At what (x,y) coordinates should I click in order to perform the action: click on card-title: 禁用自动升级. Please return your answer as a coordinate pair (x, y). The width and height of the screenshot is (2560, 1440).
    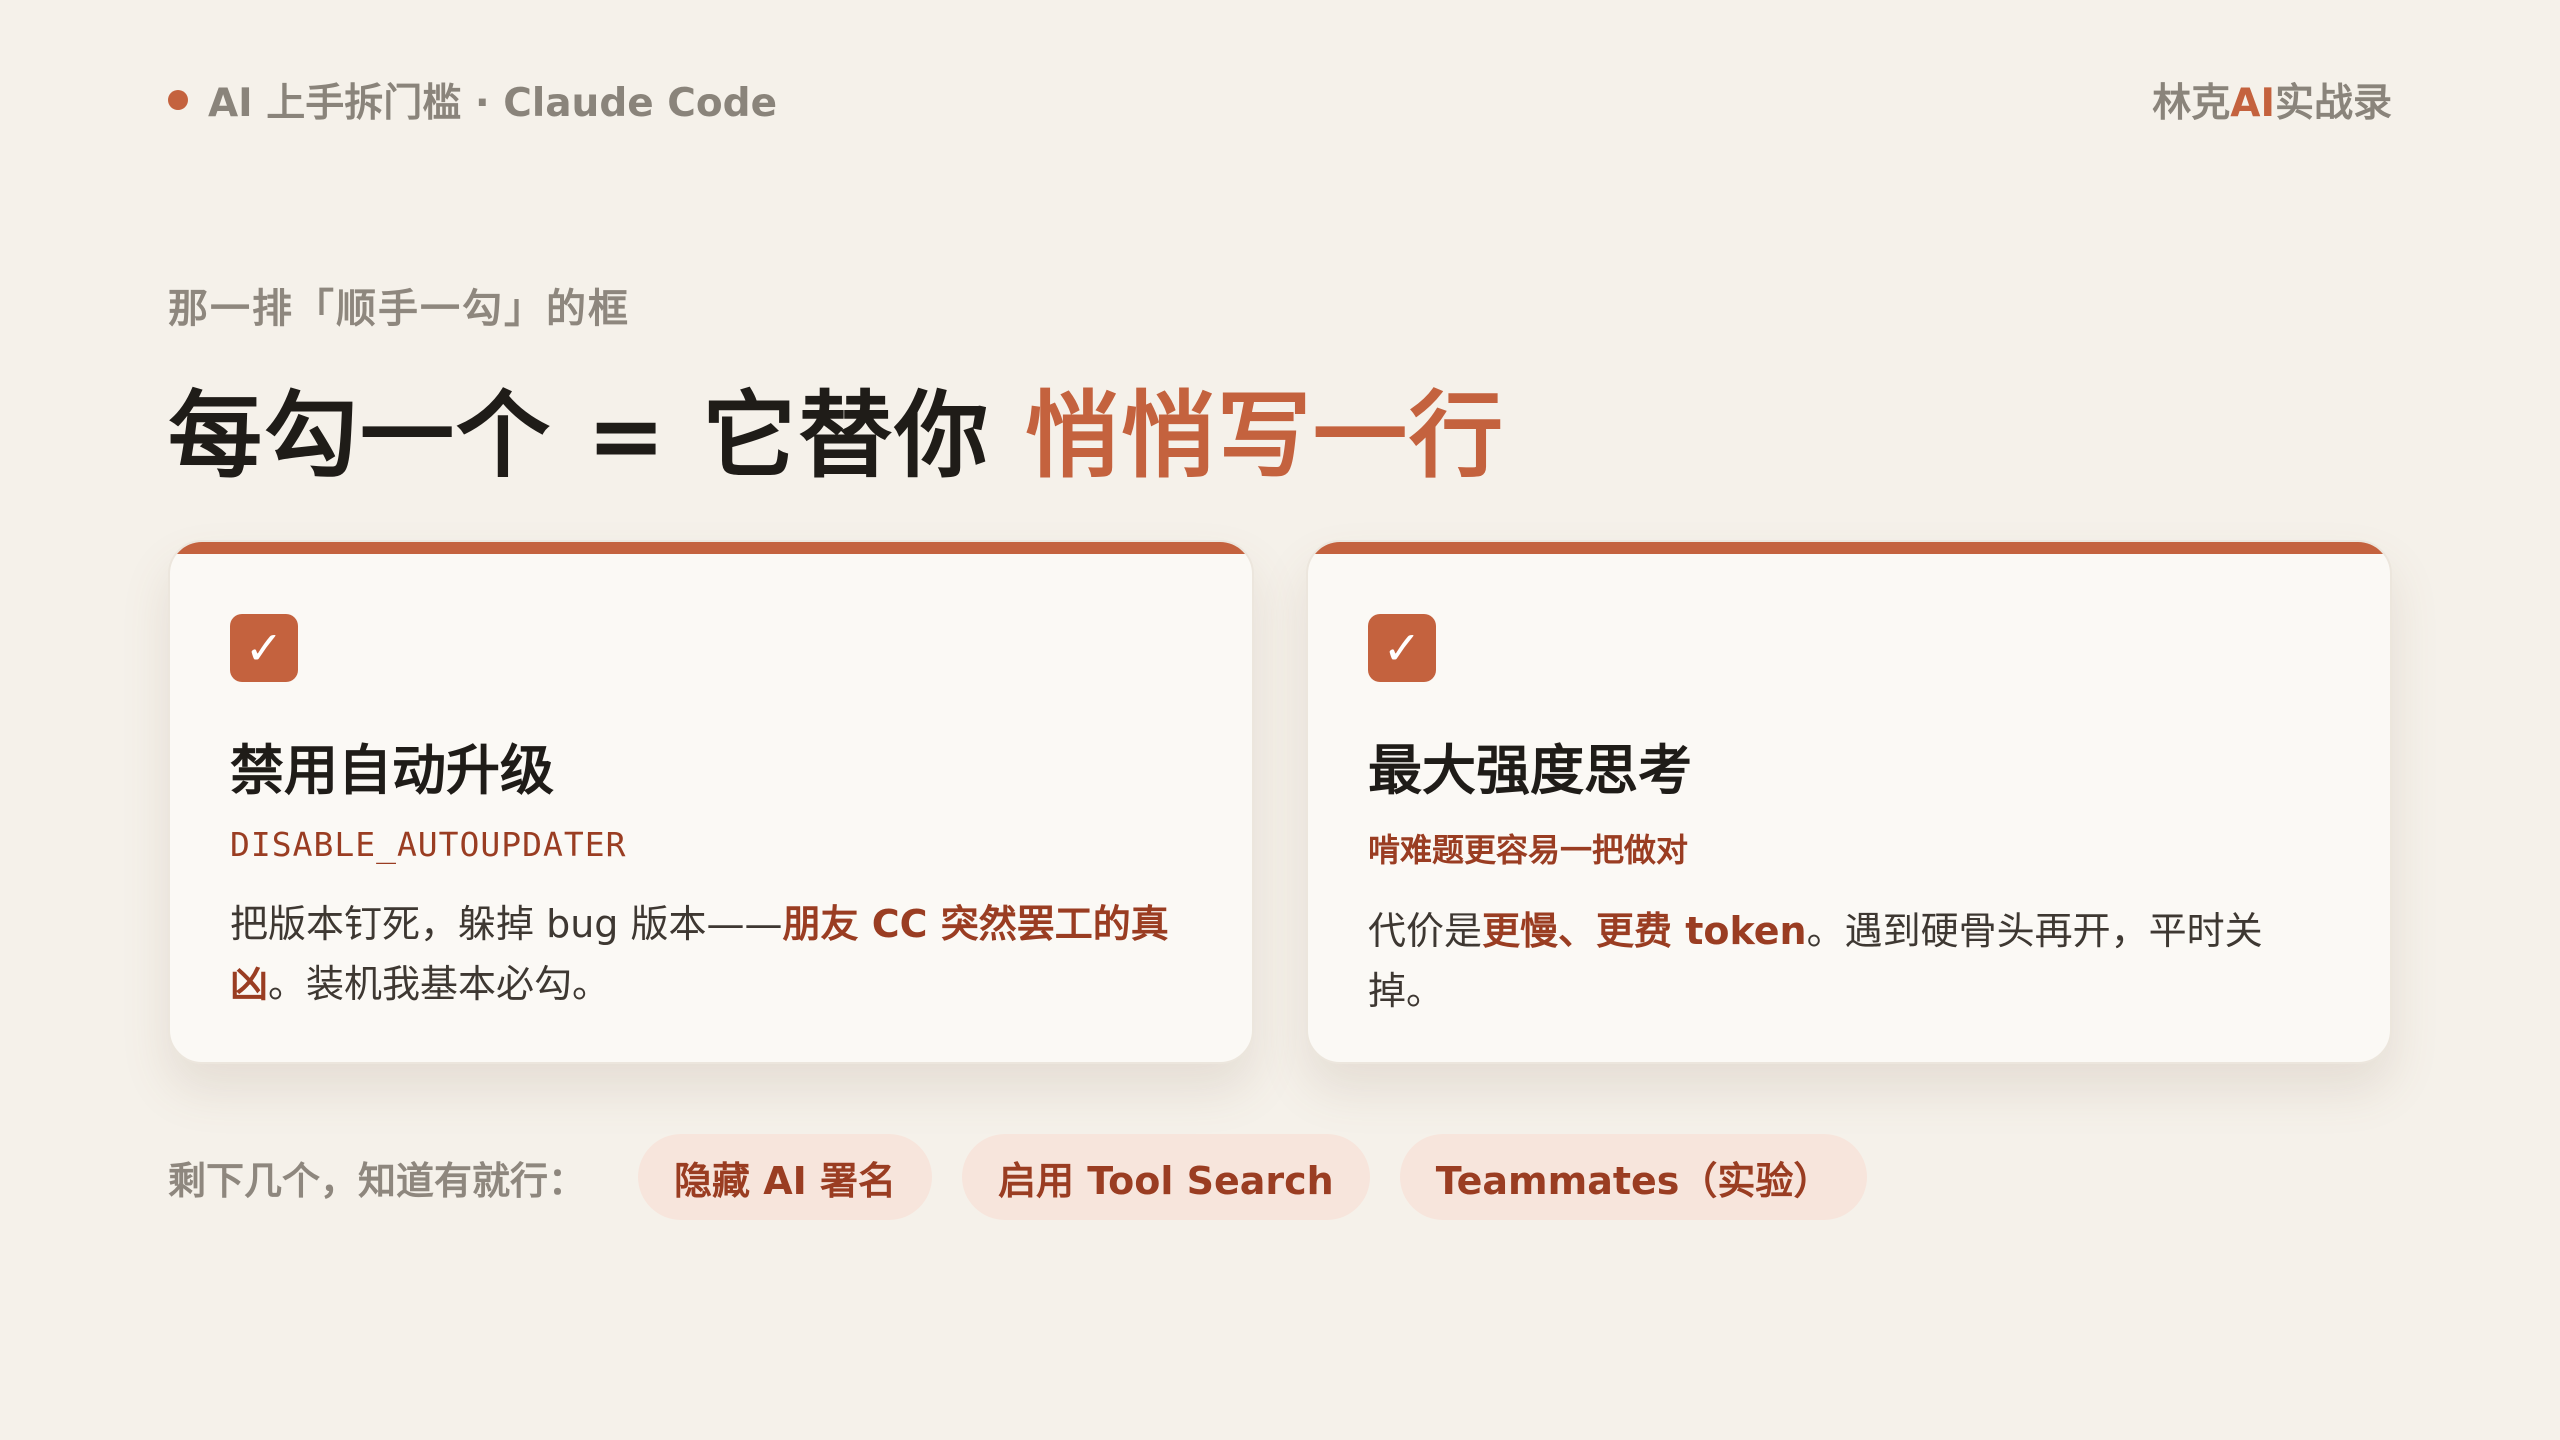
    Looking at the image, I should click on (392, 770).